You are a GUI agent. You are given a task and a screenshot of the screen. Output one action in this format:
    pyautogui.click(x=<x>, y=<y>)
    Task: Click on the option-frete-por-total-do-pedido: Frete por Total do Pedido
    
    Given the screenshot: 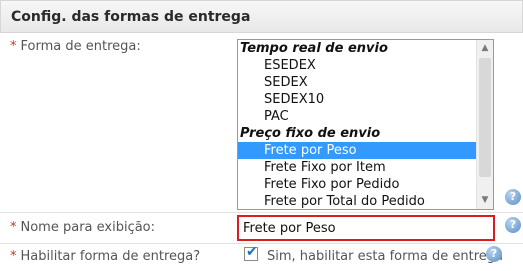 What is the action you would take?
    pyautogui.click(x=357, y=201)
    